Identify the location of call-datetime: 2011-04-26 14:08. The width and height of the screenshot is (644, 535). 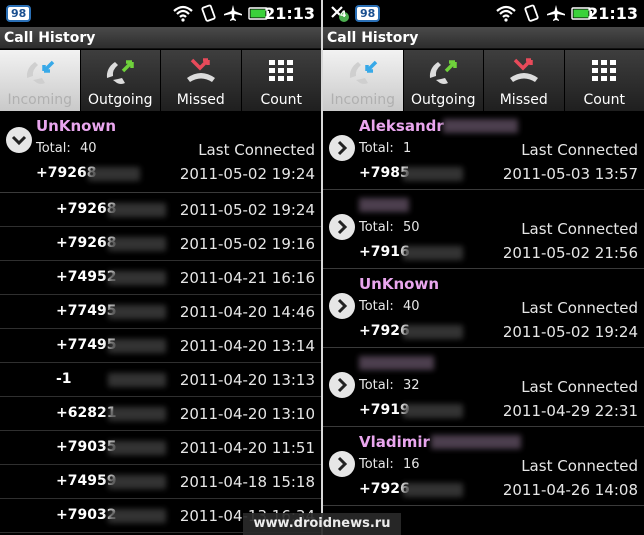
(570, 490).